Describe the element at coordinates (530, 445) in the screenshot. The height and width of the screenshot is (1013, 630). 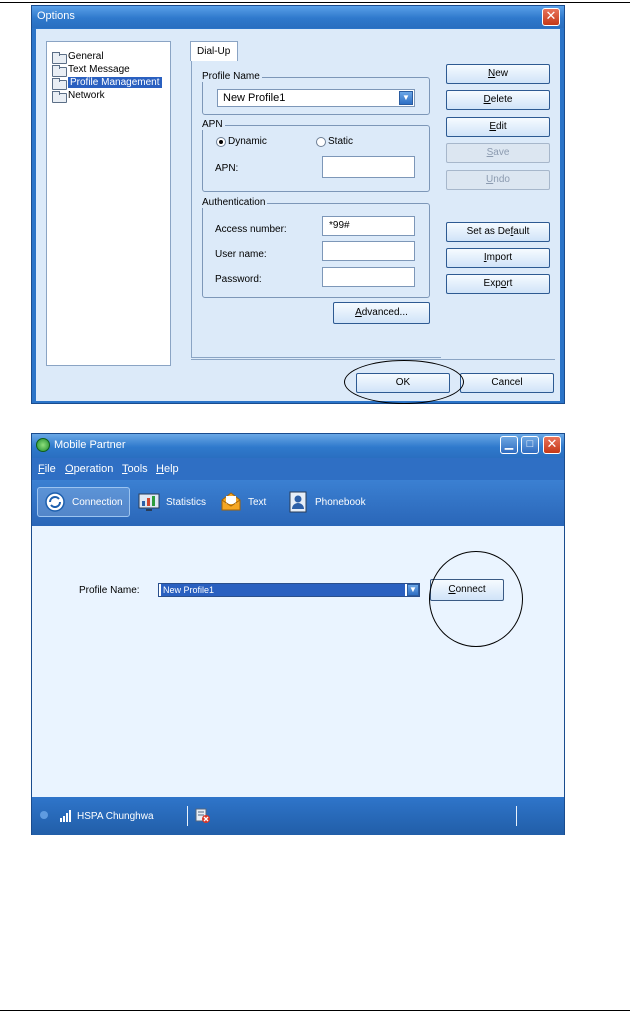
I see `maximize-icon: □` at that location.